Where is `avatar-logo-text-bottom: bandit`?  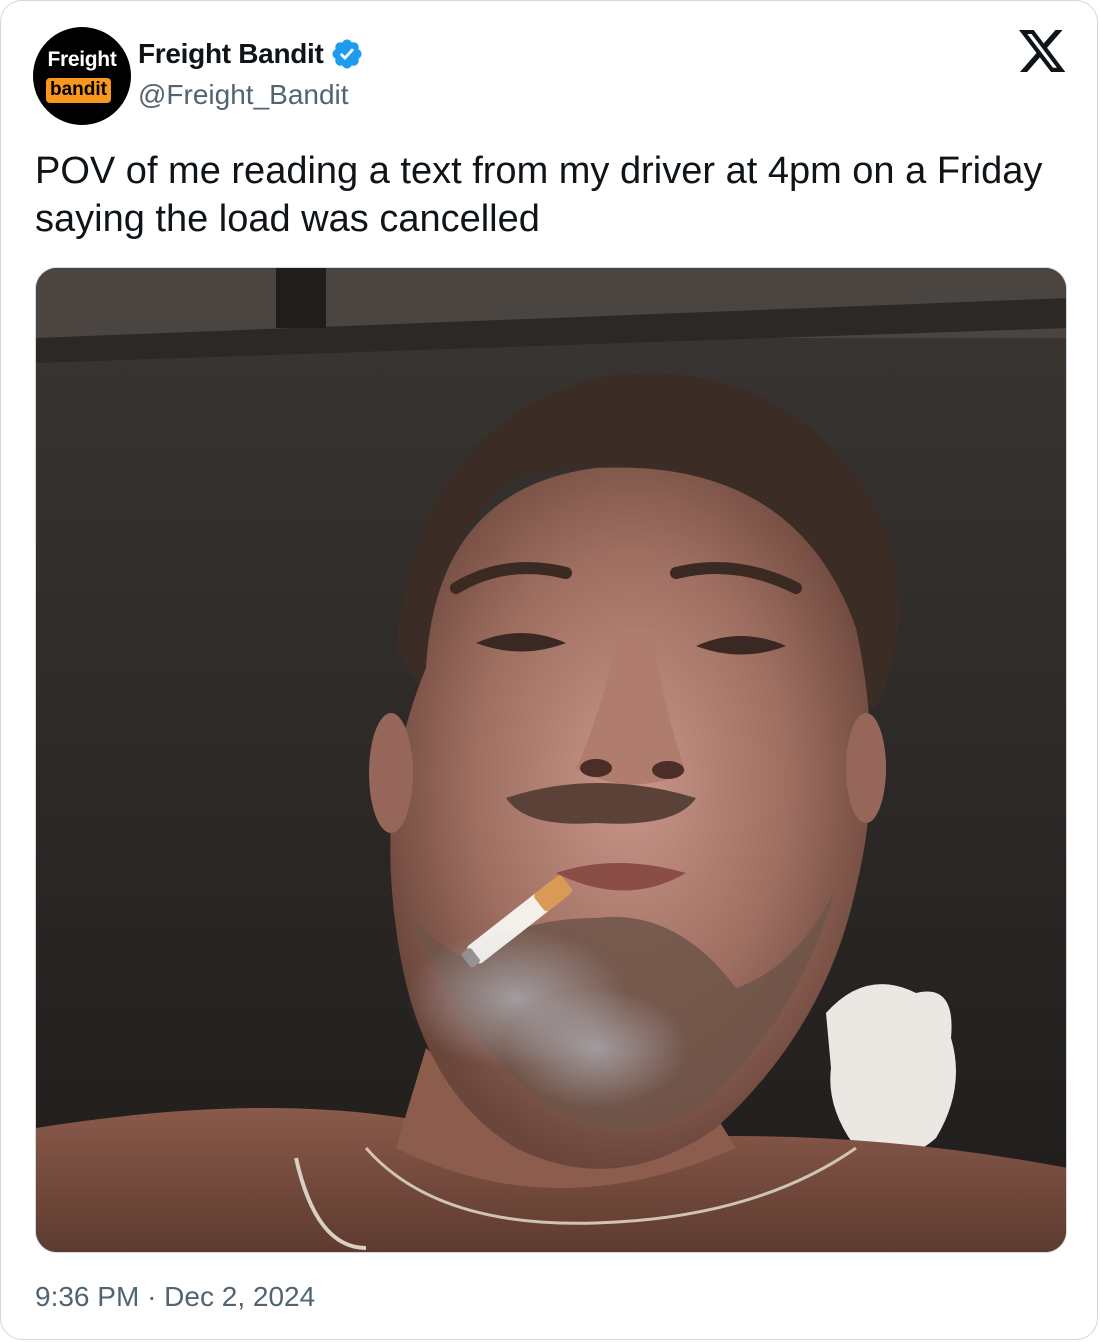 avatar-logo-text-bottom: bandit is located at coordinates (78, 90).